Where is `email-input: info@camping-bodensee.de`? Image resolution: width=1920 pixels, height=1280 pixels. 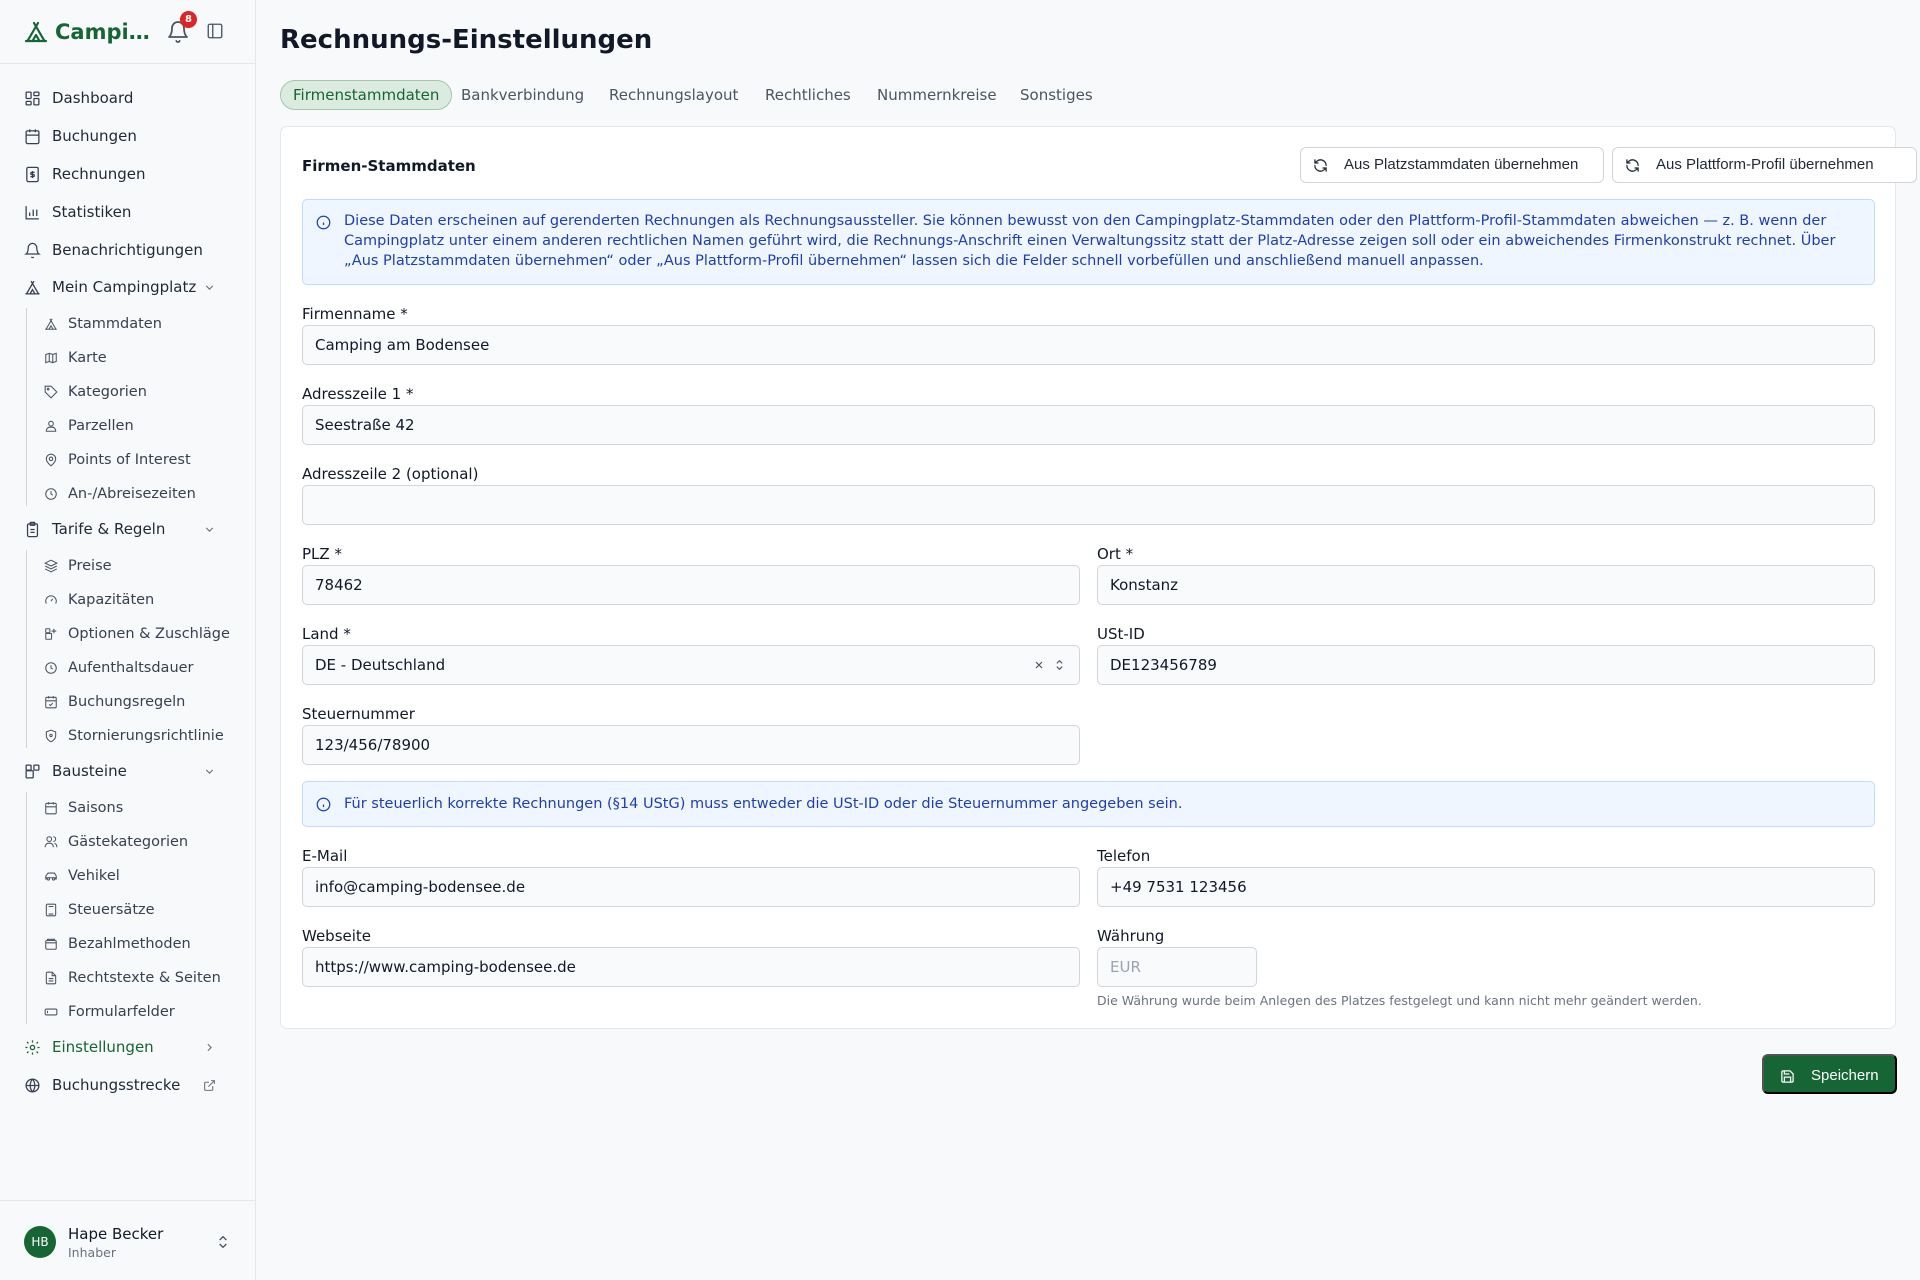 email-input: info@camping-bodensee.de is located at coordinates (691, 887).